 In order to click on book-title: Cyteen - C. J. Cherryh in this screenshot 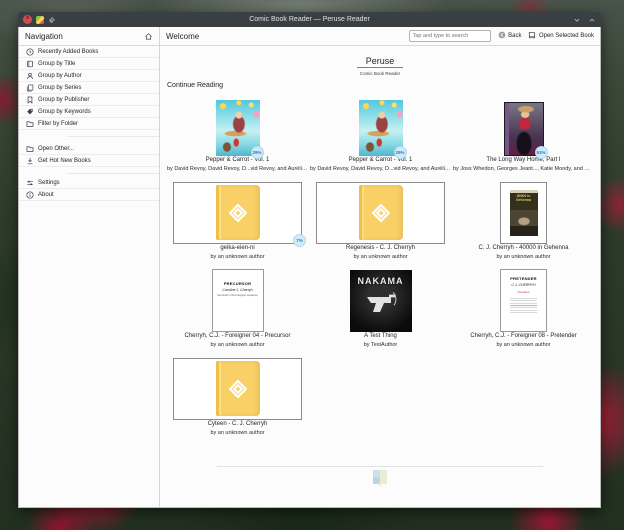, I will do `click(237, 423)`.